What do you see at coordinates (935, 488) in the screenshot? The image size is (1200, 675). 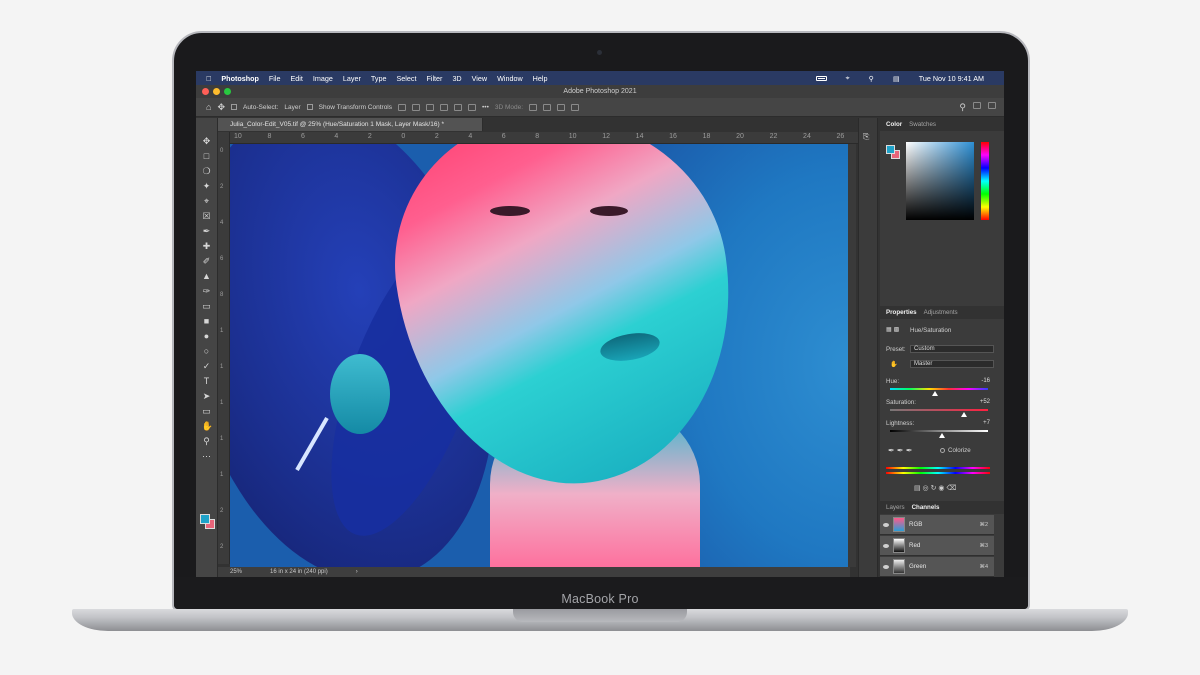 I see `properties-footer-icons: ▤ ◎ ↻ ◉ ⌫` at bounding box center [935, 488].